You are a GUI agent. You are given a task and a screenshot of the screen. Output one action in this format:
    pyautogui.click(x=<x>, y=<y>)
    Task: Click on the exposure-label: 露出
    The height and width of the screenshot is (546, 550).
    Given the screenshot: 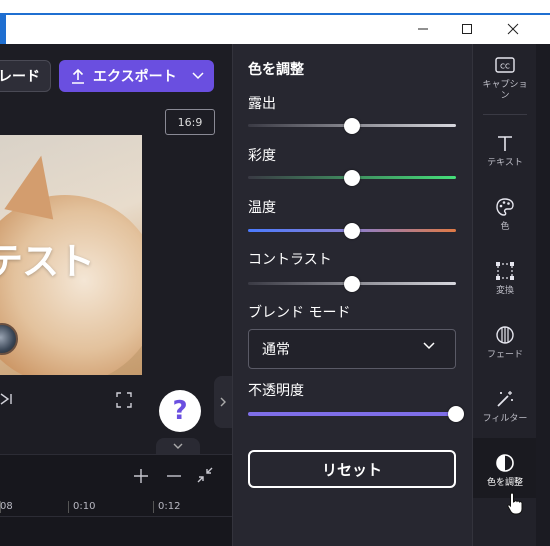 What is the action you would take?
    pyautogui.click(x=262, y=104)
    